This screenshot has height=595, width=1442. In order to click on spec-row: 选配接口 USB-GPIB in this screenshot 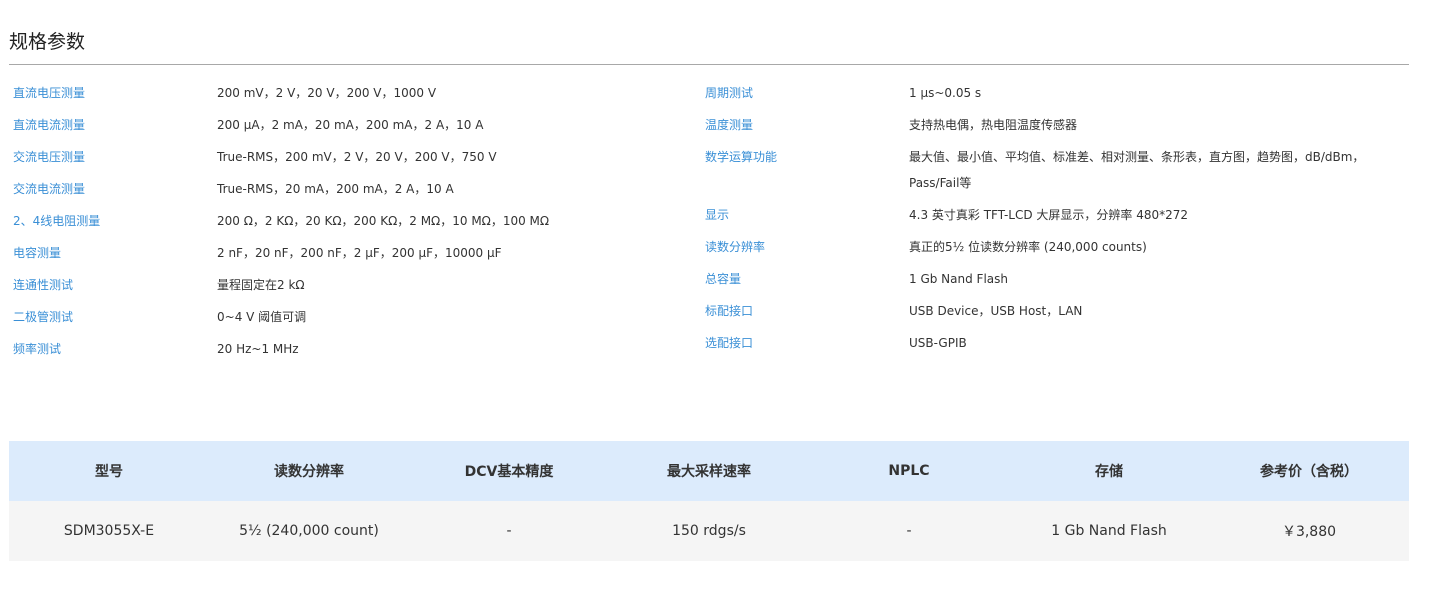, I will do `click(1055, 346)`.